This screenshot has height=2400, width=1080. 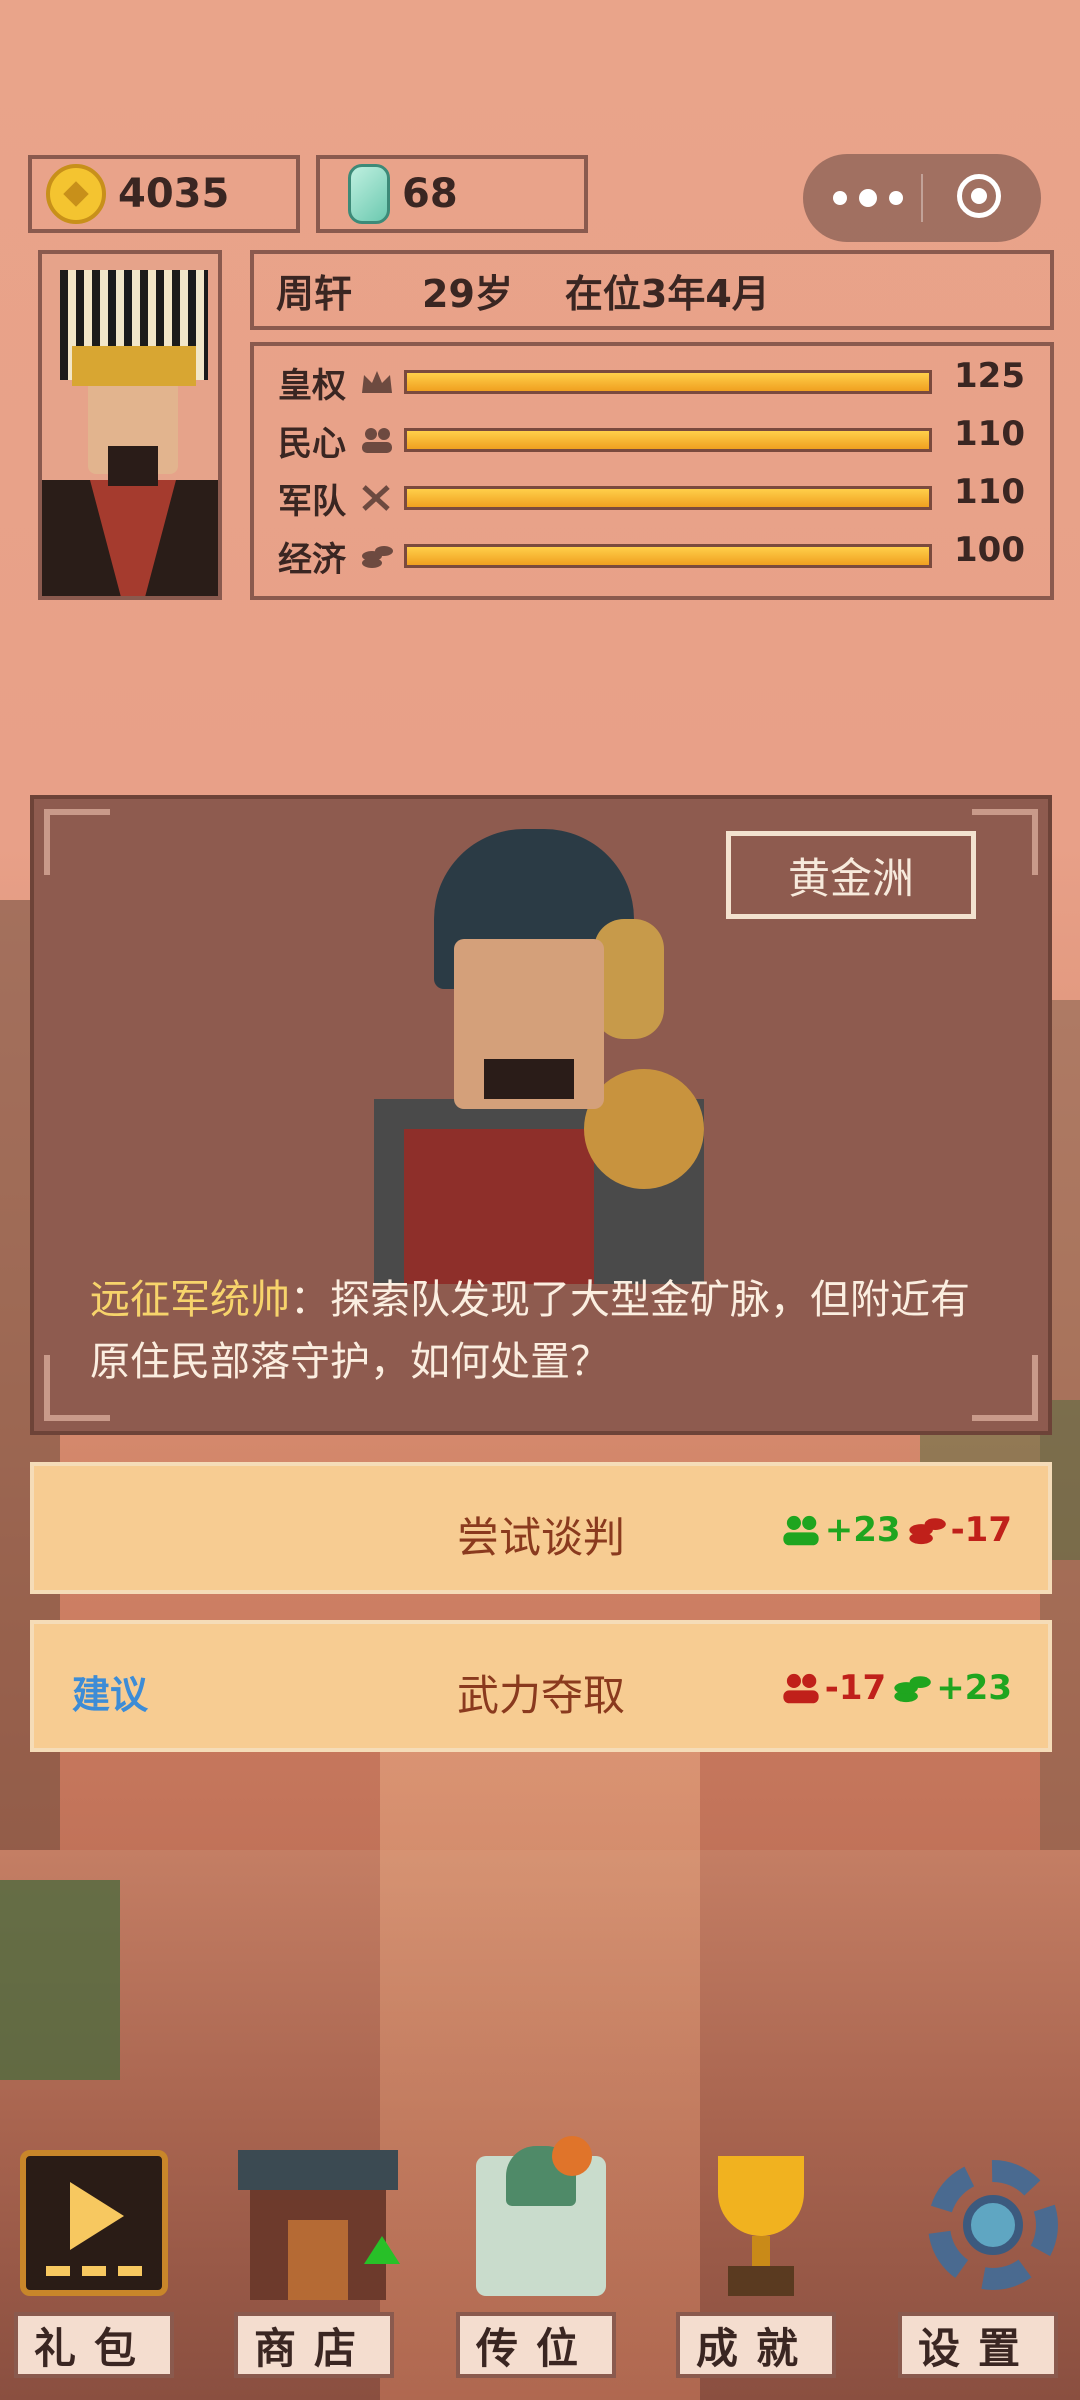 What do you see at coordinates (989, 550) in the screenshot?
I see `stat-value: 100` at bounding box center [989, 550].